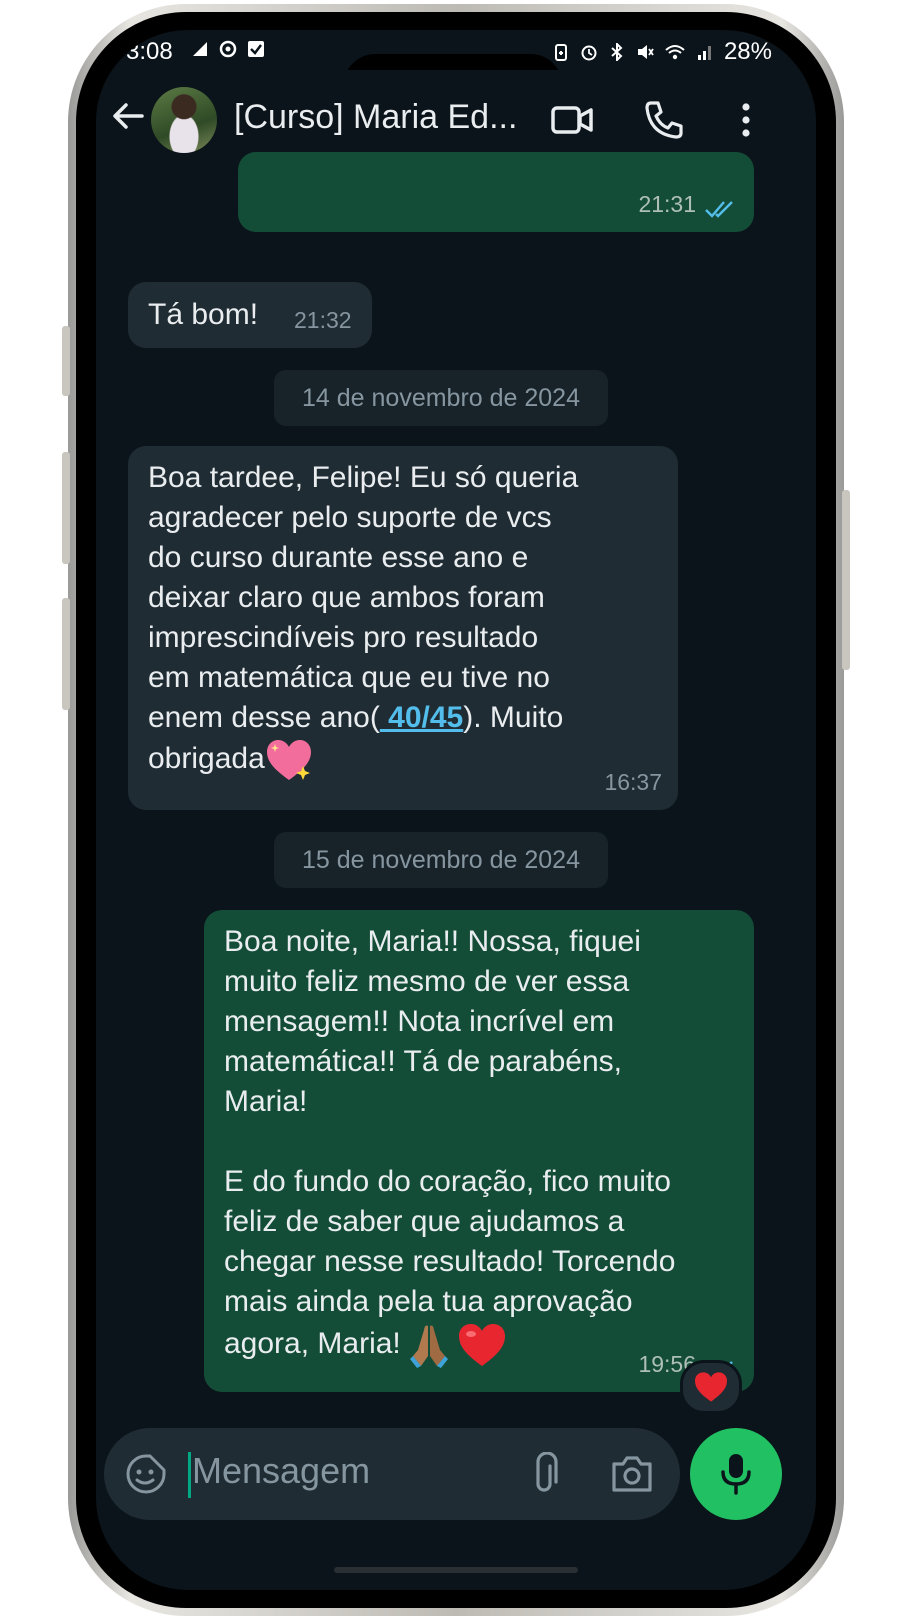  What do you see at coordinates (746, 120) in the screenshot?
I see `more-options-icon` at bounding box center [746, 120].